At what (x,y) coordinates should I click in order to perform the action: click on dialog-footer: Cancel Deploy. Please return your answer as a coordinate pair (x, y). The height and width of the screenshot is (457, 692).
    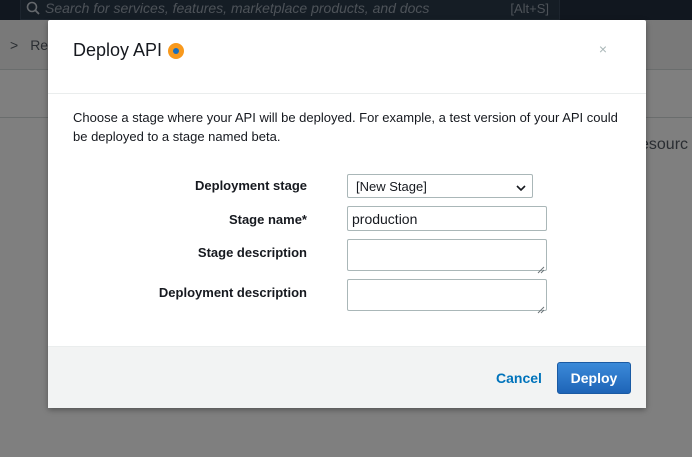
    Looking at the image, I should click on (347, 377).